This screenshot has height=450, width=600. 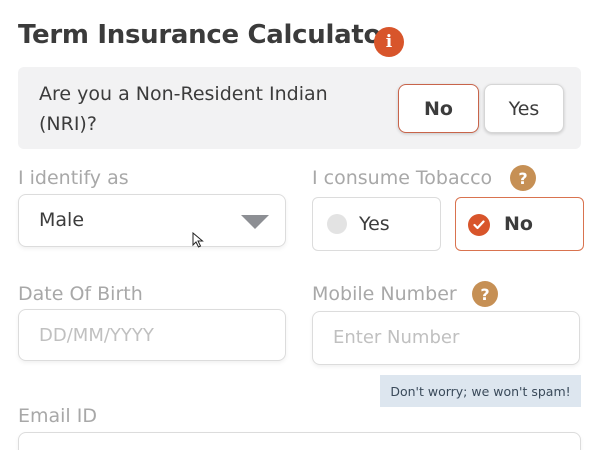 What do you see at coordinates (384, 294) in the screenshot?
I see `mobile-label: Mobile Number` at bounding box center [384, 294].